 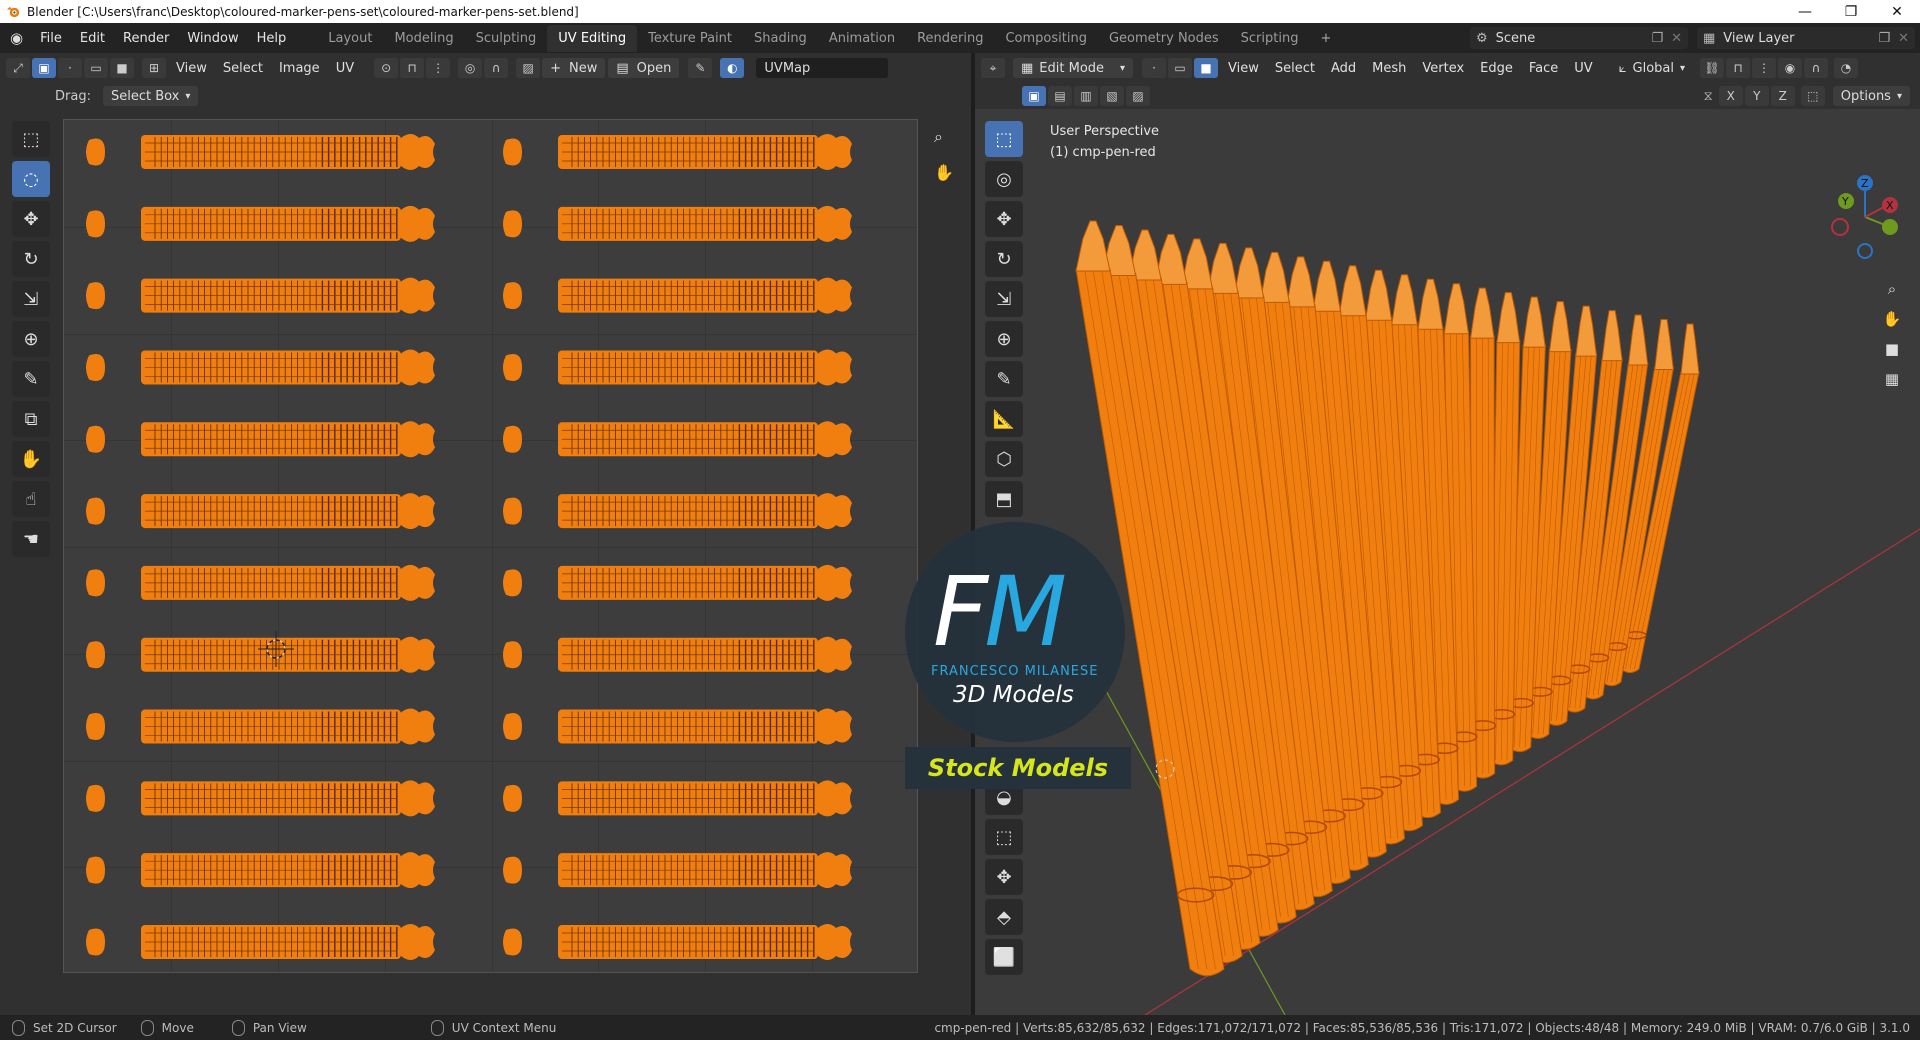 I want to click on relax-icon: ☝, so click(x=31, y=499).